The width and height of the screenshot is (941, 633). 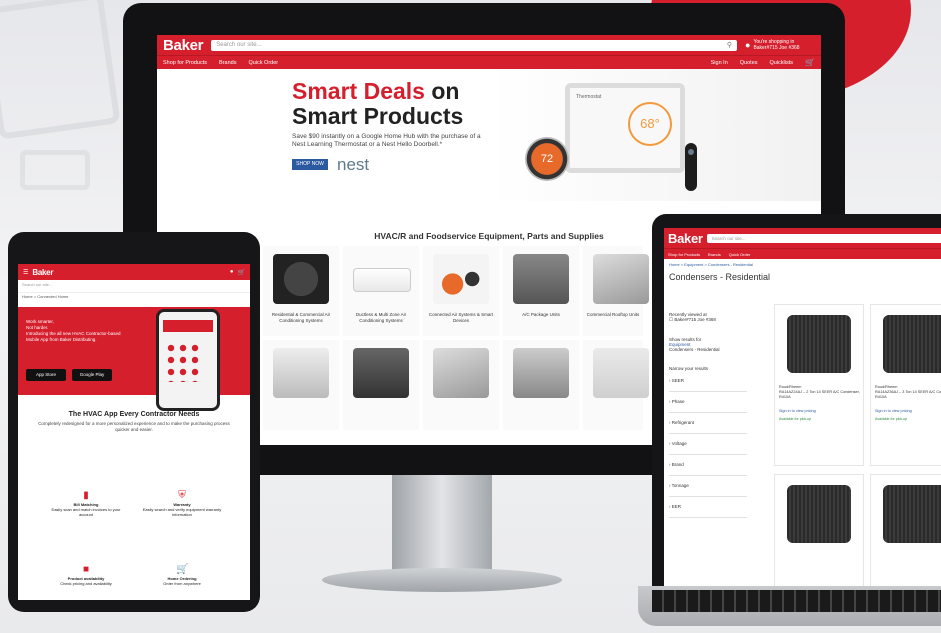 I want to click on page-title: Condensers - Residential, so click(x=720, y=277).